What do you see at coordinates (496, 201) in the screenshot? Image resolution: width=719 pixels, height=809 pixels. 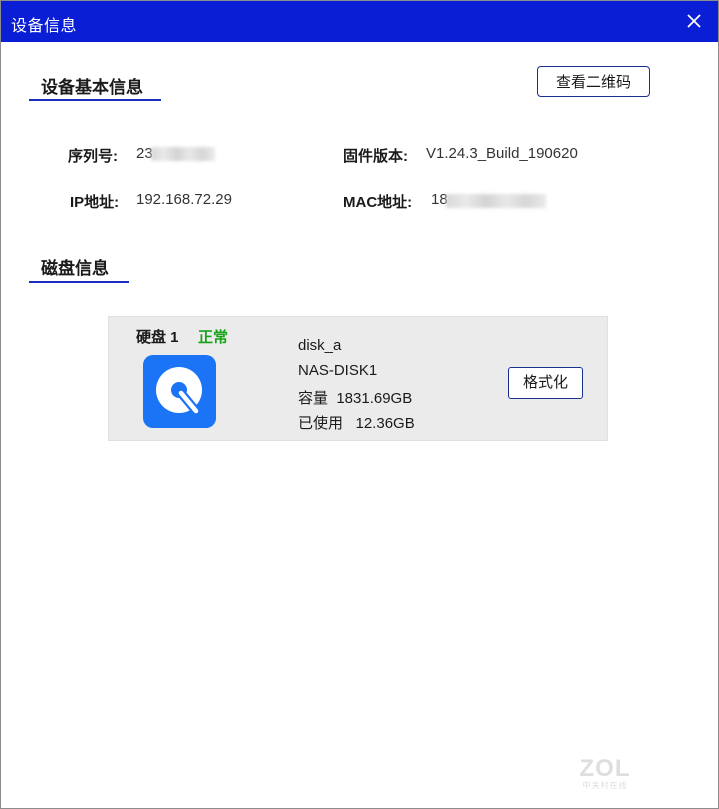 I see `mac-redaction` at bounding box center [496, 201].